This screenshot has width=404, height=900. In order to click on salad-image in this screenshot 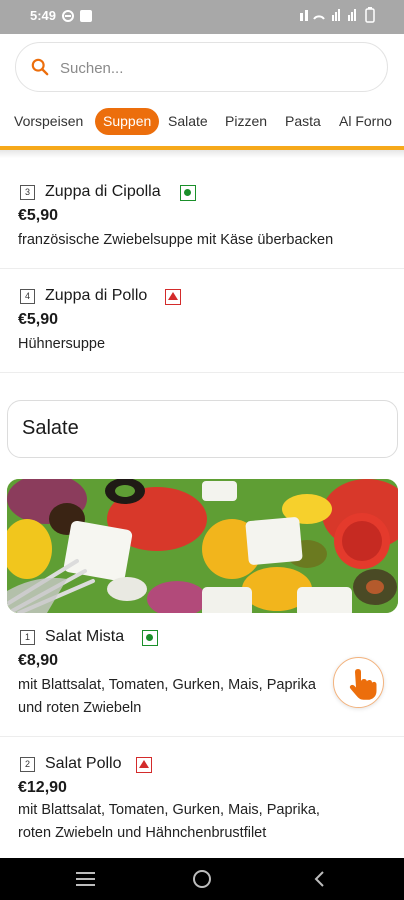, I will do `click(202, 546)`.